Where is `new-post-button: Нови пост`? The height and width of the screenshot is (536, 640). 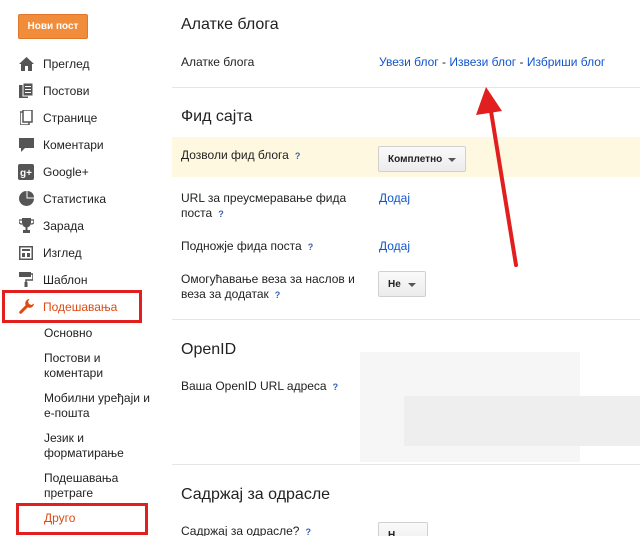
new-post-button: Нови пост is located at coordinates (53, 26).